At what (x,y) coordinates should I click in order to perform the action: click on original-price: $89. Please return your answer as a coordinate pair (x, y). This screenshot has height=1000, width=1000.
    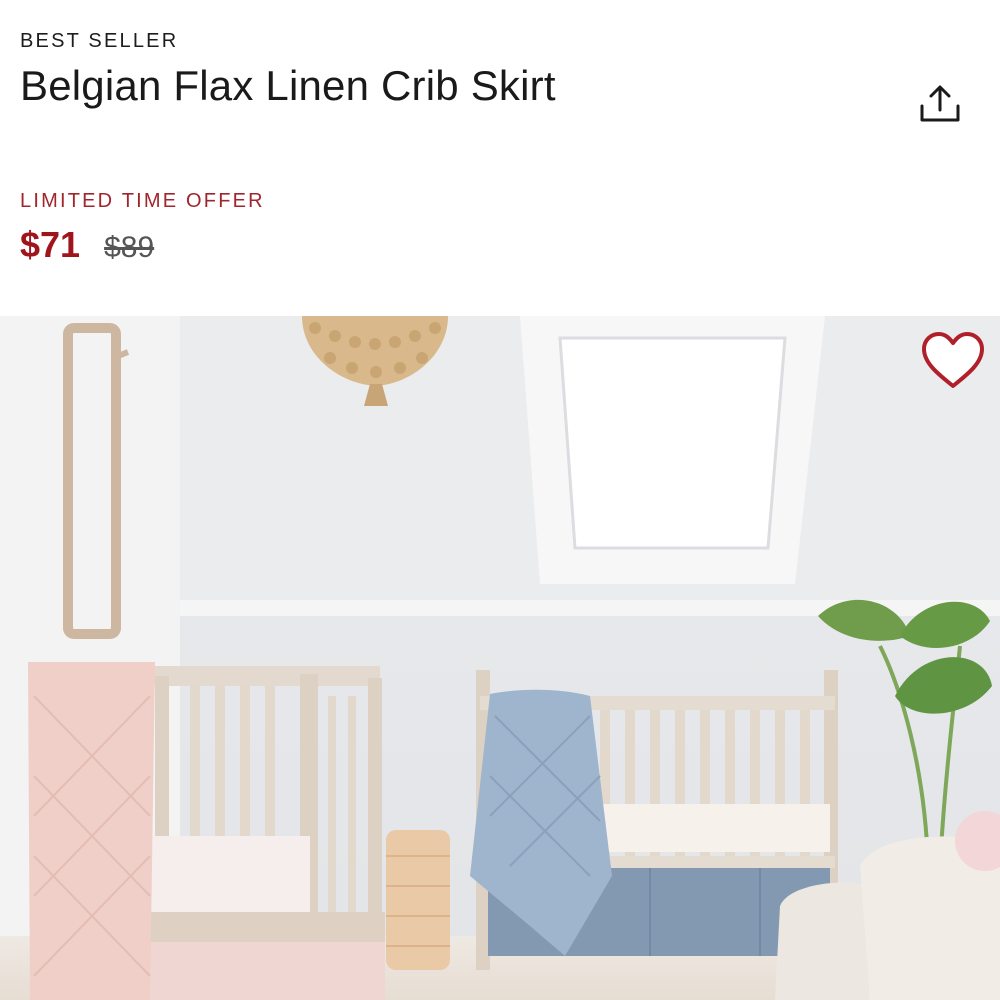
    Looking at the image, I should click on (129, 247).